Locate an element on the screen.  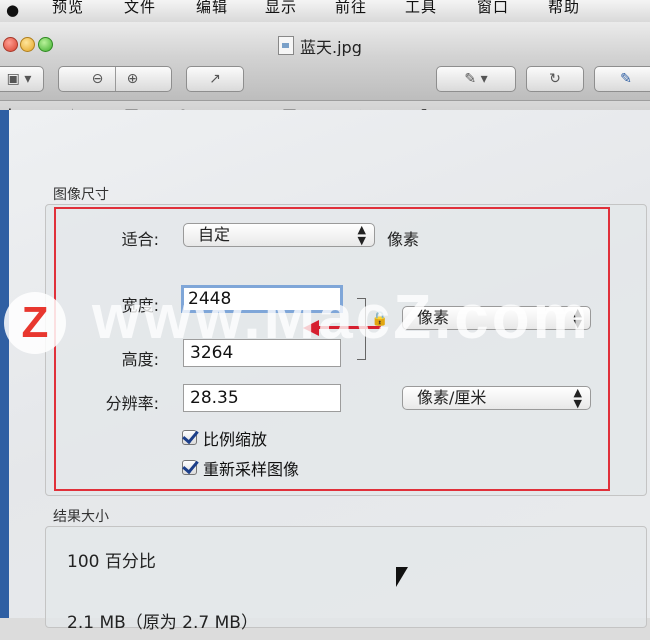
watermark-logo-letter: Z is located at coordinates (35, 322).